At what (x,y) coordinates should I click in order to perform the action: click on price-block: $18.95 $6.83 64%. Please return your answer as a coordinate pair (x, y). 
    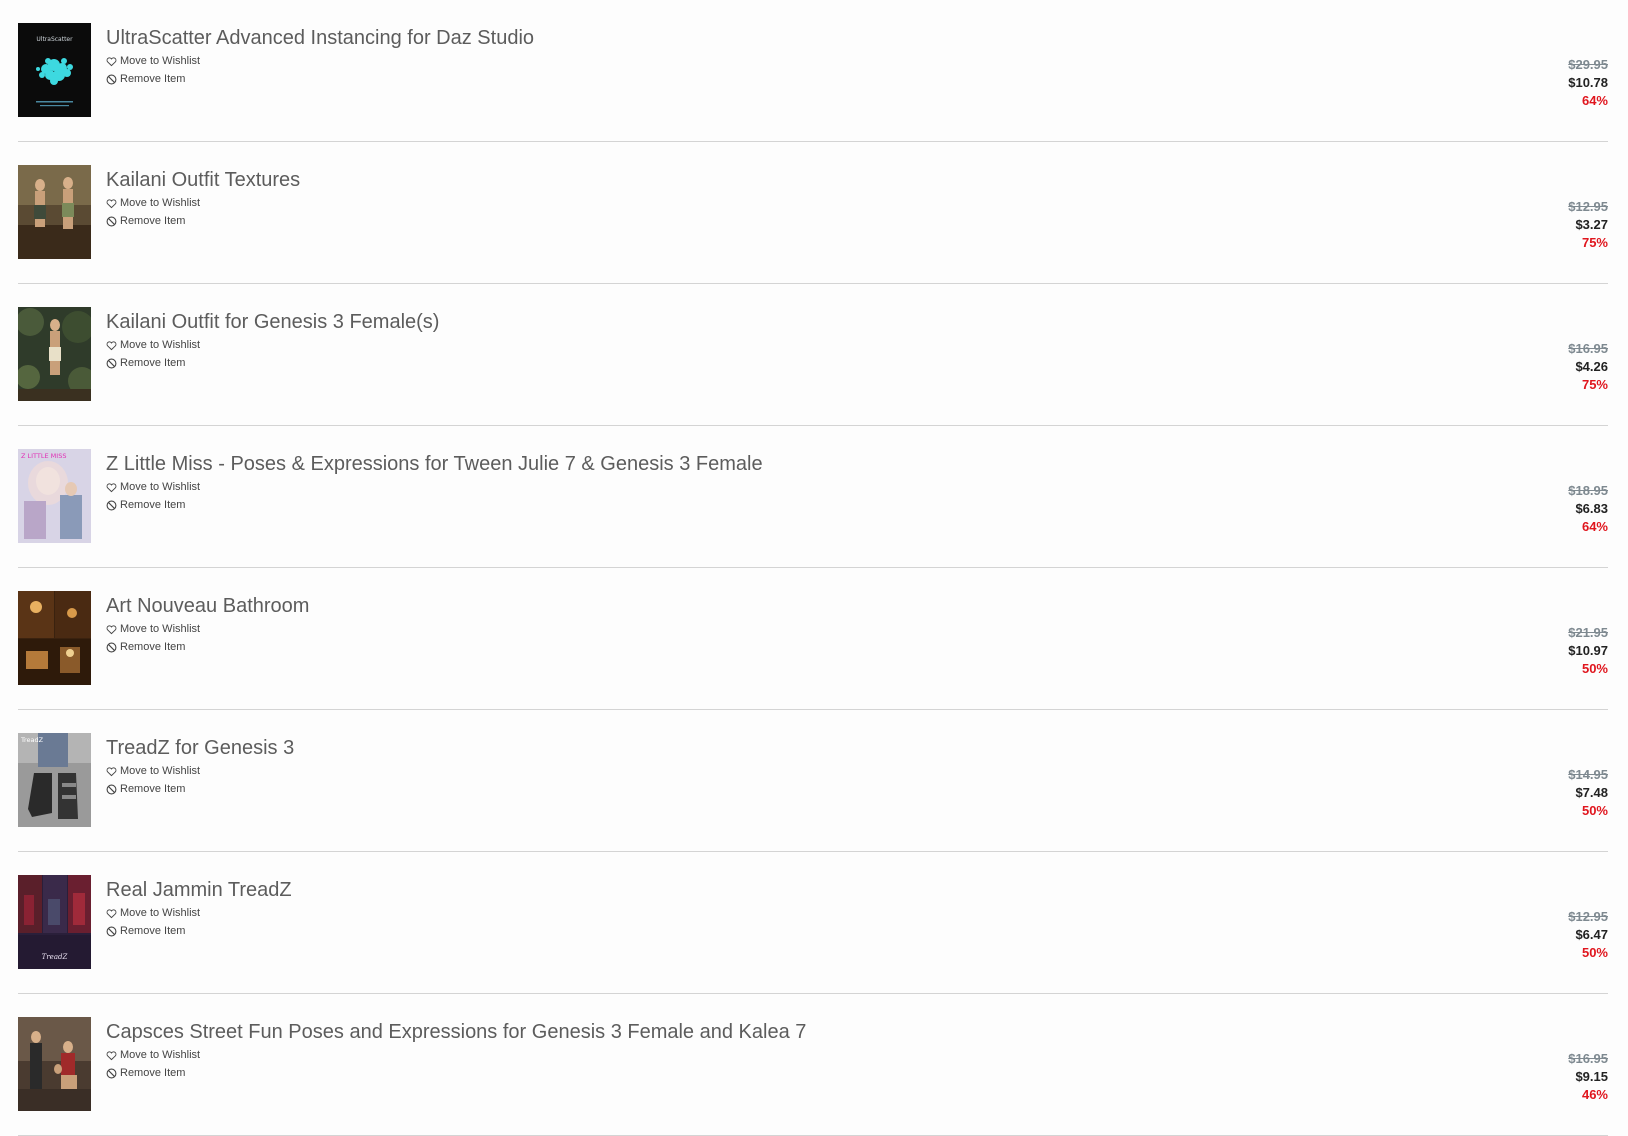
    Looking at the image, I should click on (1588, 509).